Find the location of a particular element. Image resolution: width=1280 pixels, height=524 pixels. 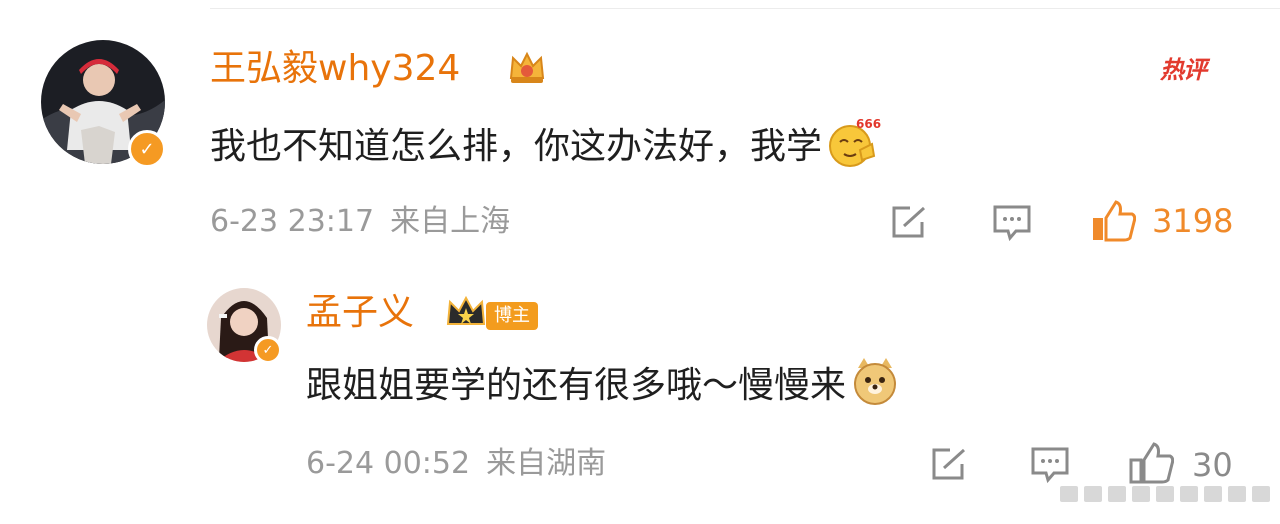

username: 孟子义 is located at coordinates (360, 313).